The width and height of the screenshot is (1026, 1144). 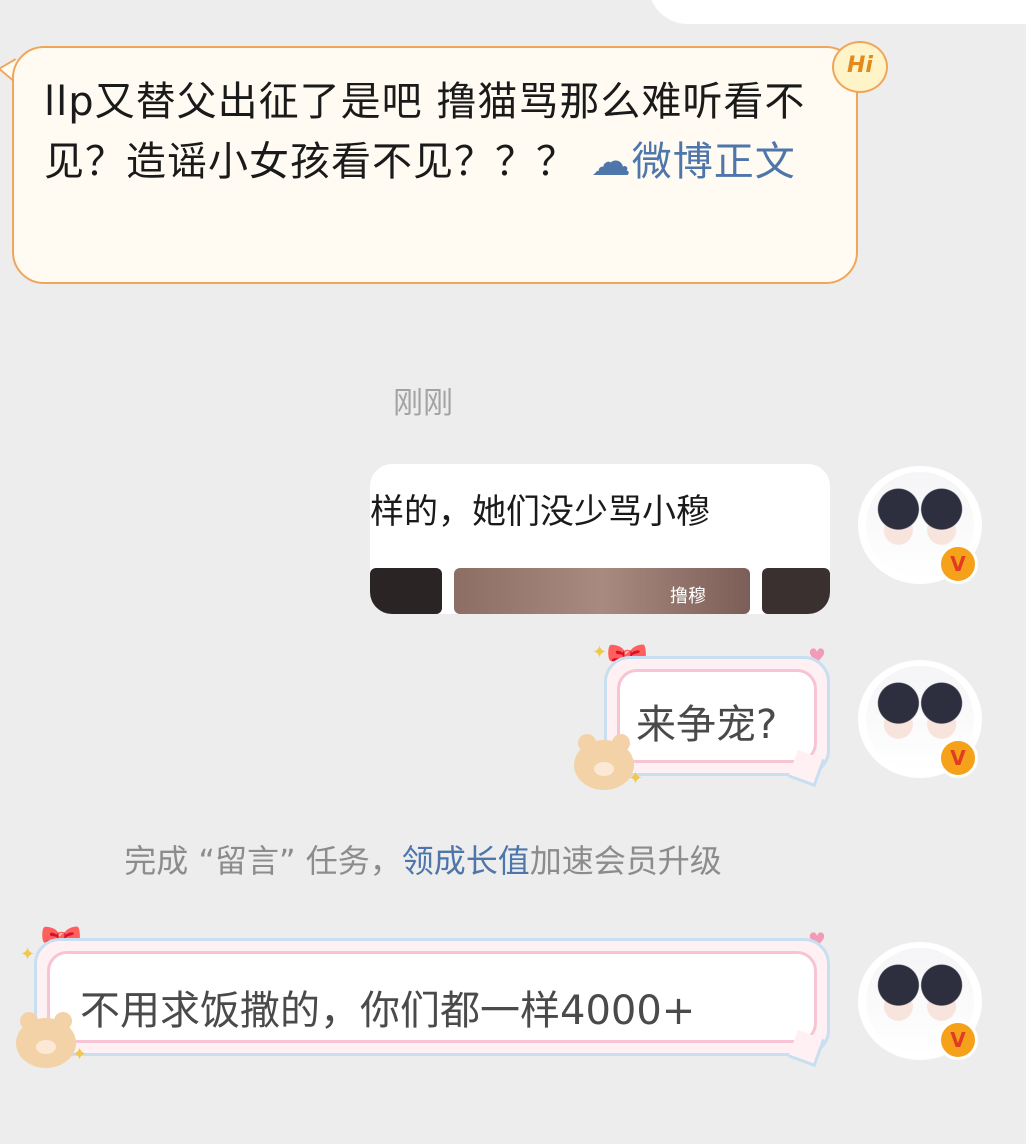 I want to click on growth-link: 领成长值, so click(x=466, y=861).